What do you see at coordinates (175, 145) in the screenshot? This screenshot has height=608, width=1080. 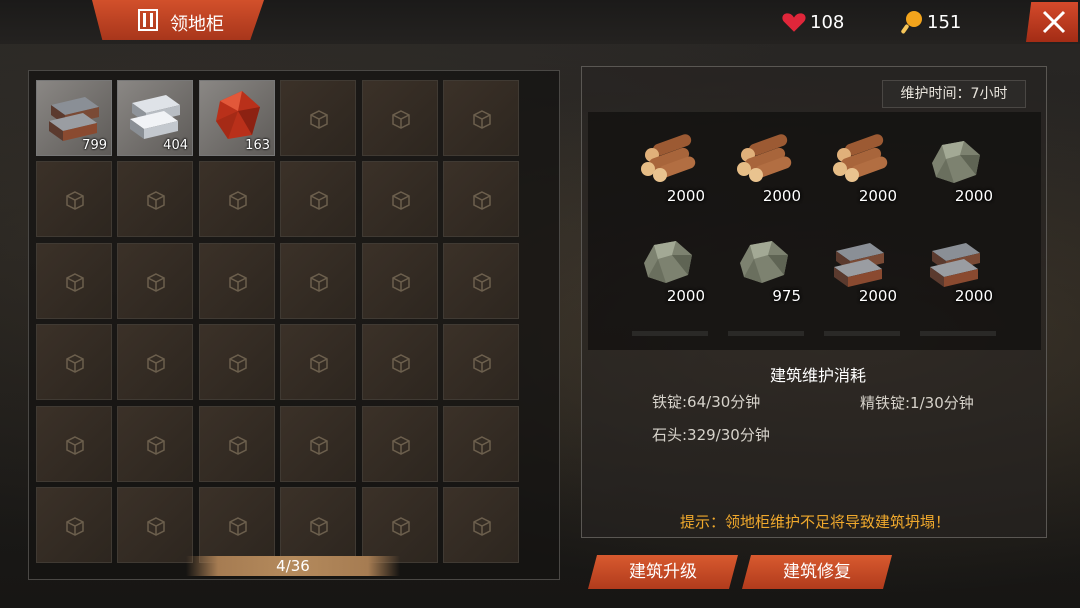 I see `item-count: 404` at bounding box center [175, 145].